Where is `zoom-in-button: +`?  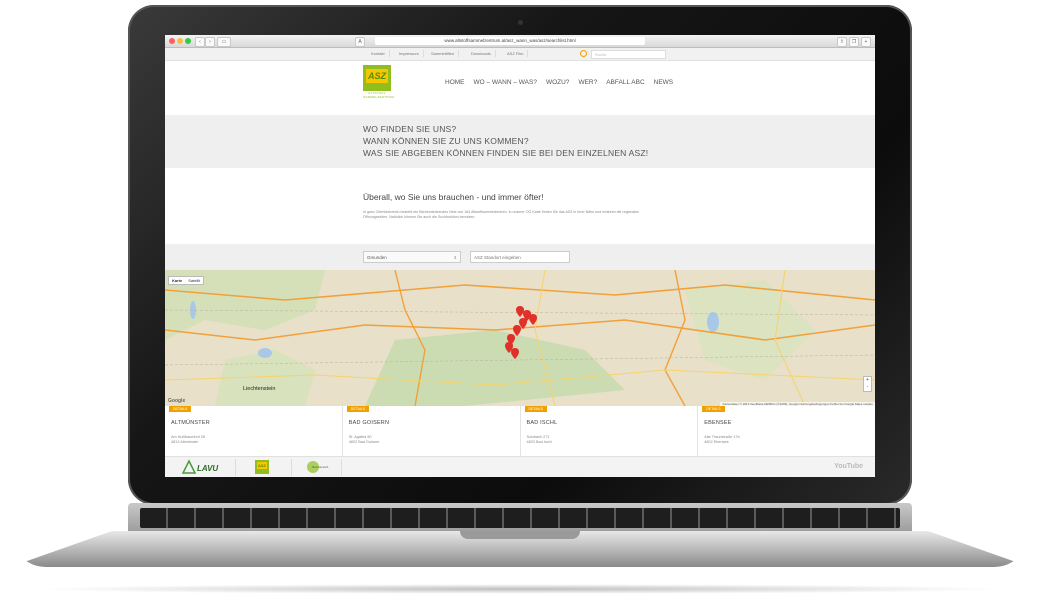 zoom-in-button: + is located at coordinates (867, 380).